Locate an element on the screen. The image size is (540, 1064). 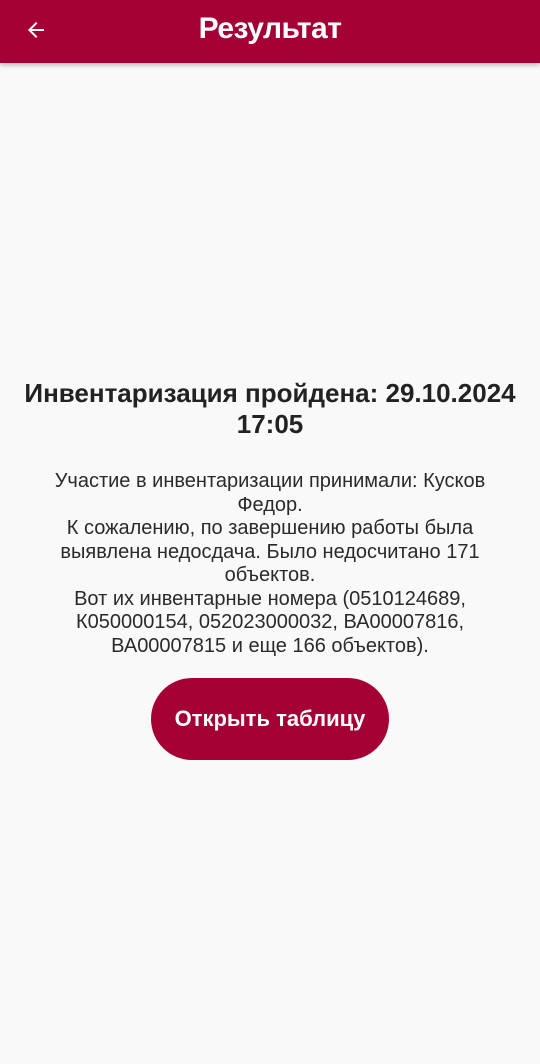
app-bar: Результат is located at coordinates (270, 31).